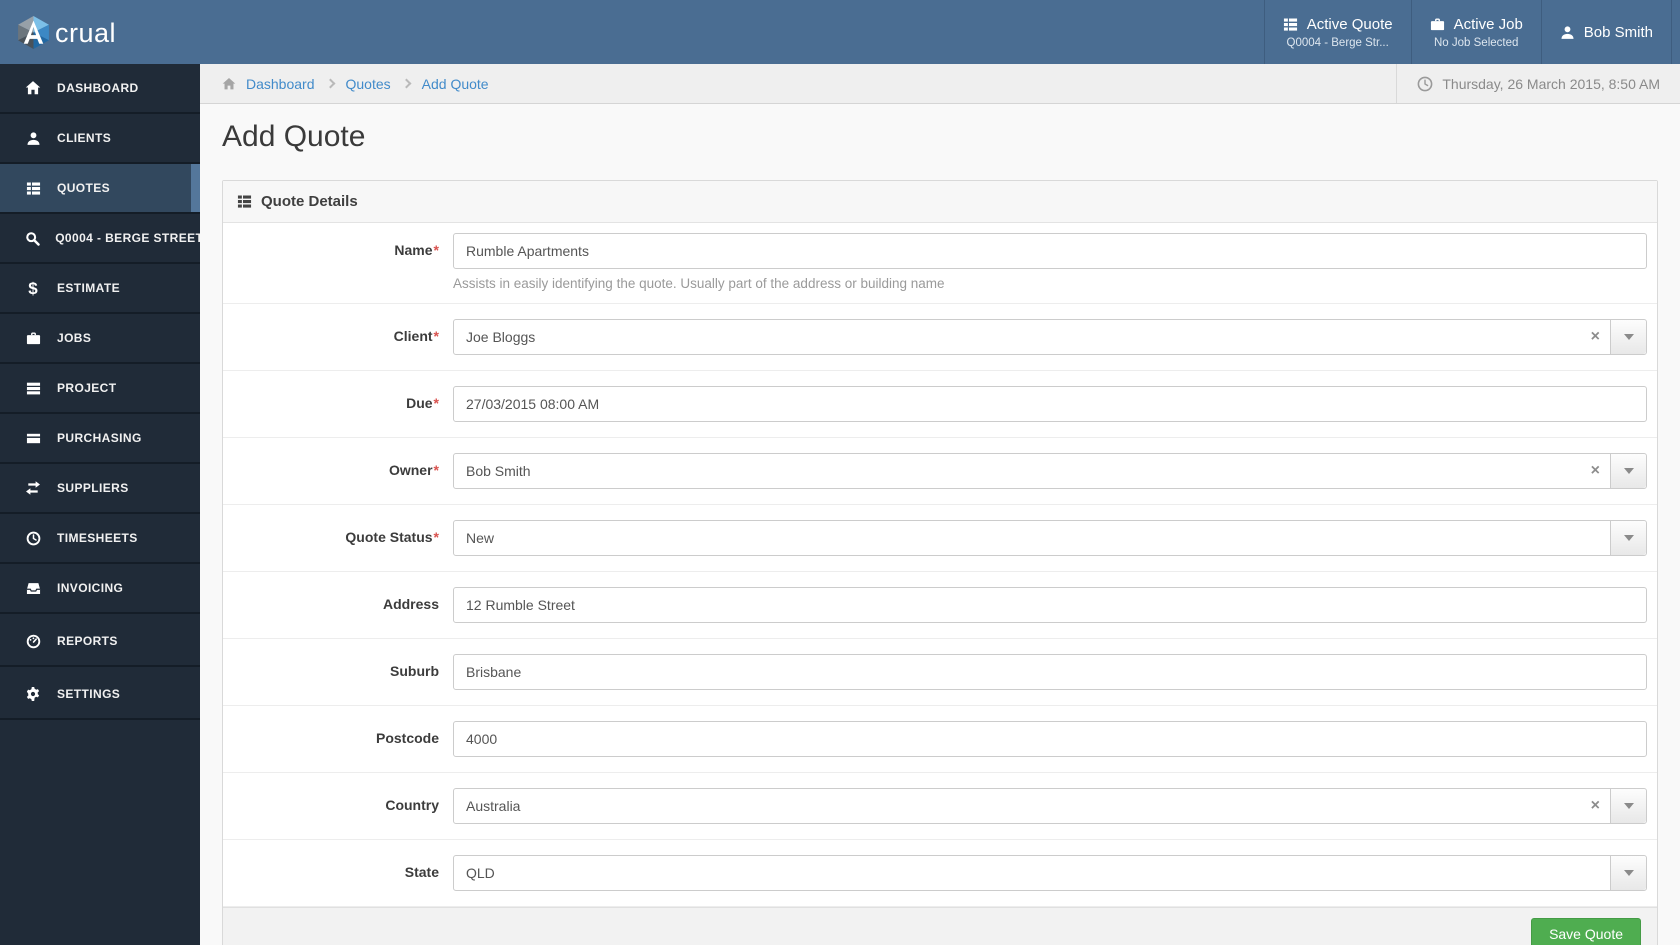  I want to click on sidebar-item-label: REPORTS, so click(87, 641).